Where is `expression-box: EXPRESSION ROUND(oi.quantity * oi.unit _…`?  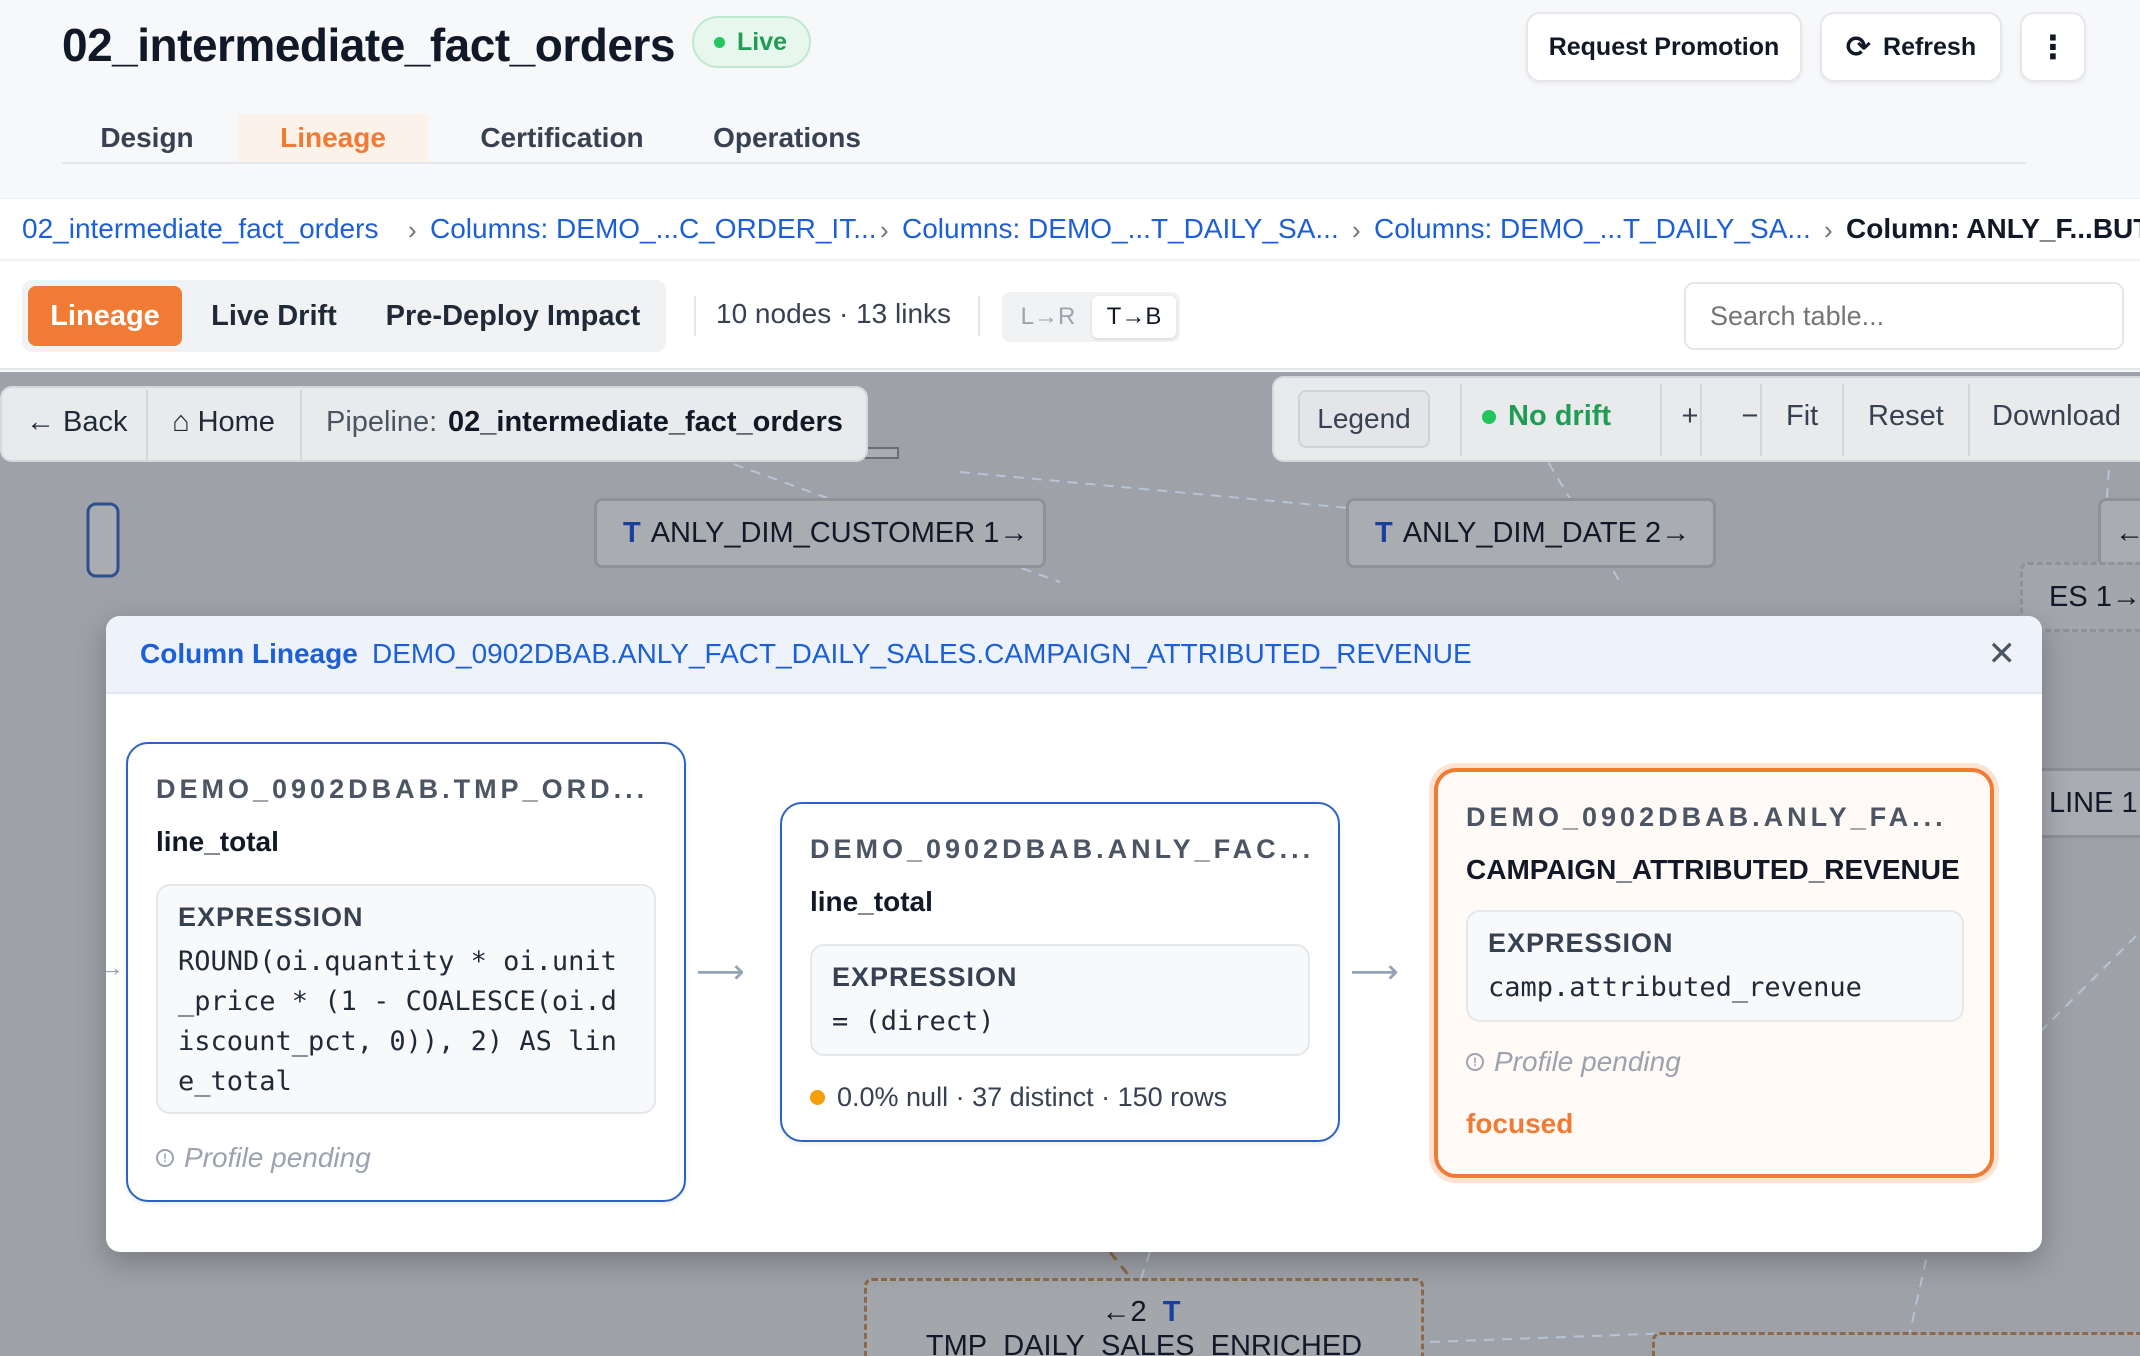
expression-box: EXPRESSION ROUND(oi.quantity * oi.unit _… is located at coordinates (406, 999).